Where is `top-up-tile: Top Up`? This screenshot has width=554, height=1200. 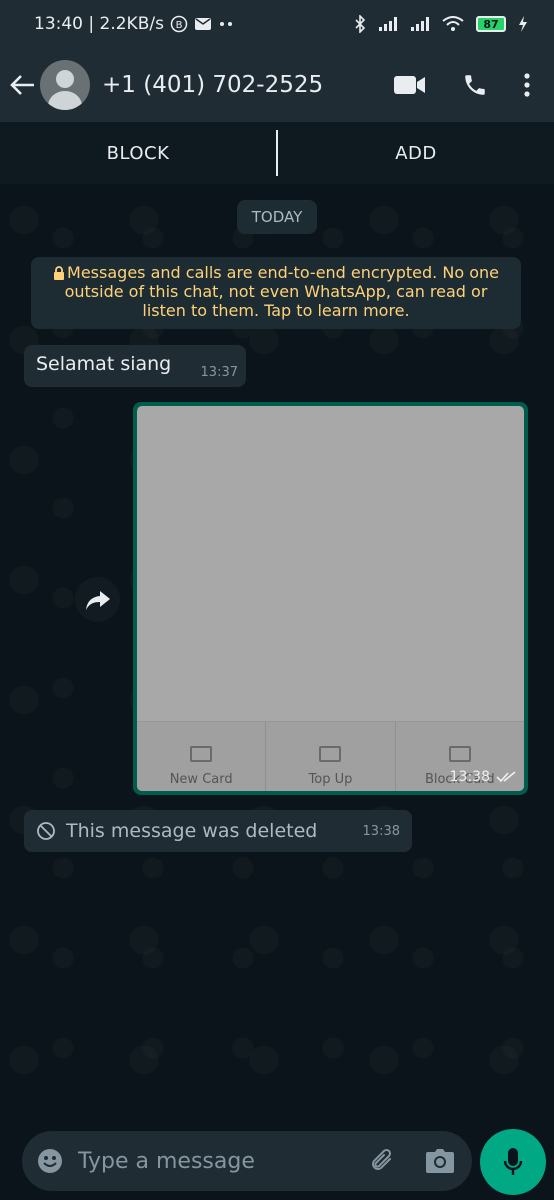
top-up-tile: Top Up is located at coordinates (331, 756).